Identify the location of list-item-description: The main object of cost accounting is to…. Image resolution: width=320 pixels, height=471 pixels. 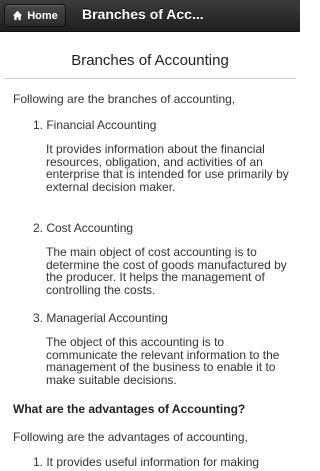
(166, 271).